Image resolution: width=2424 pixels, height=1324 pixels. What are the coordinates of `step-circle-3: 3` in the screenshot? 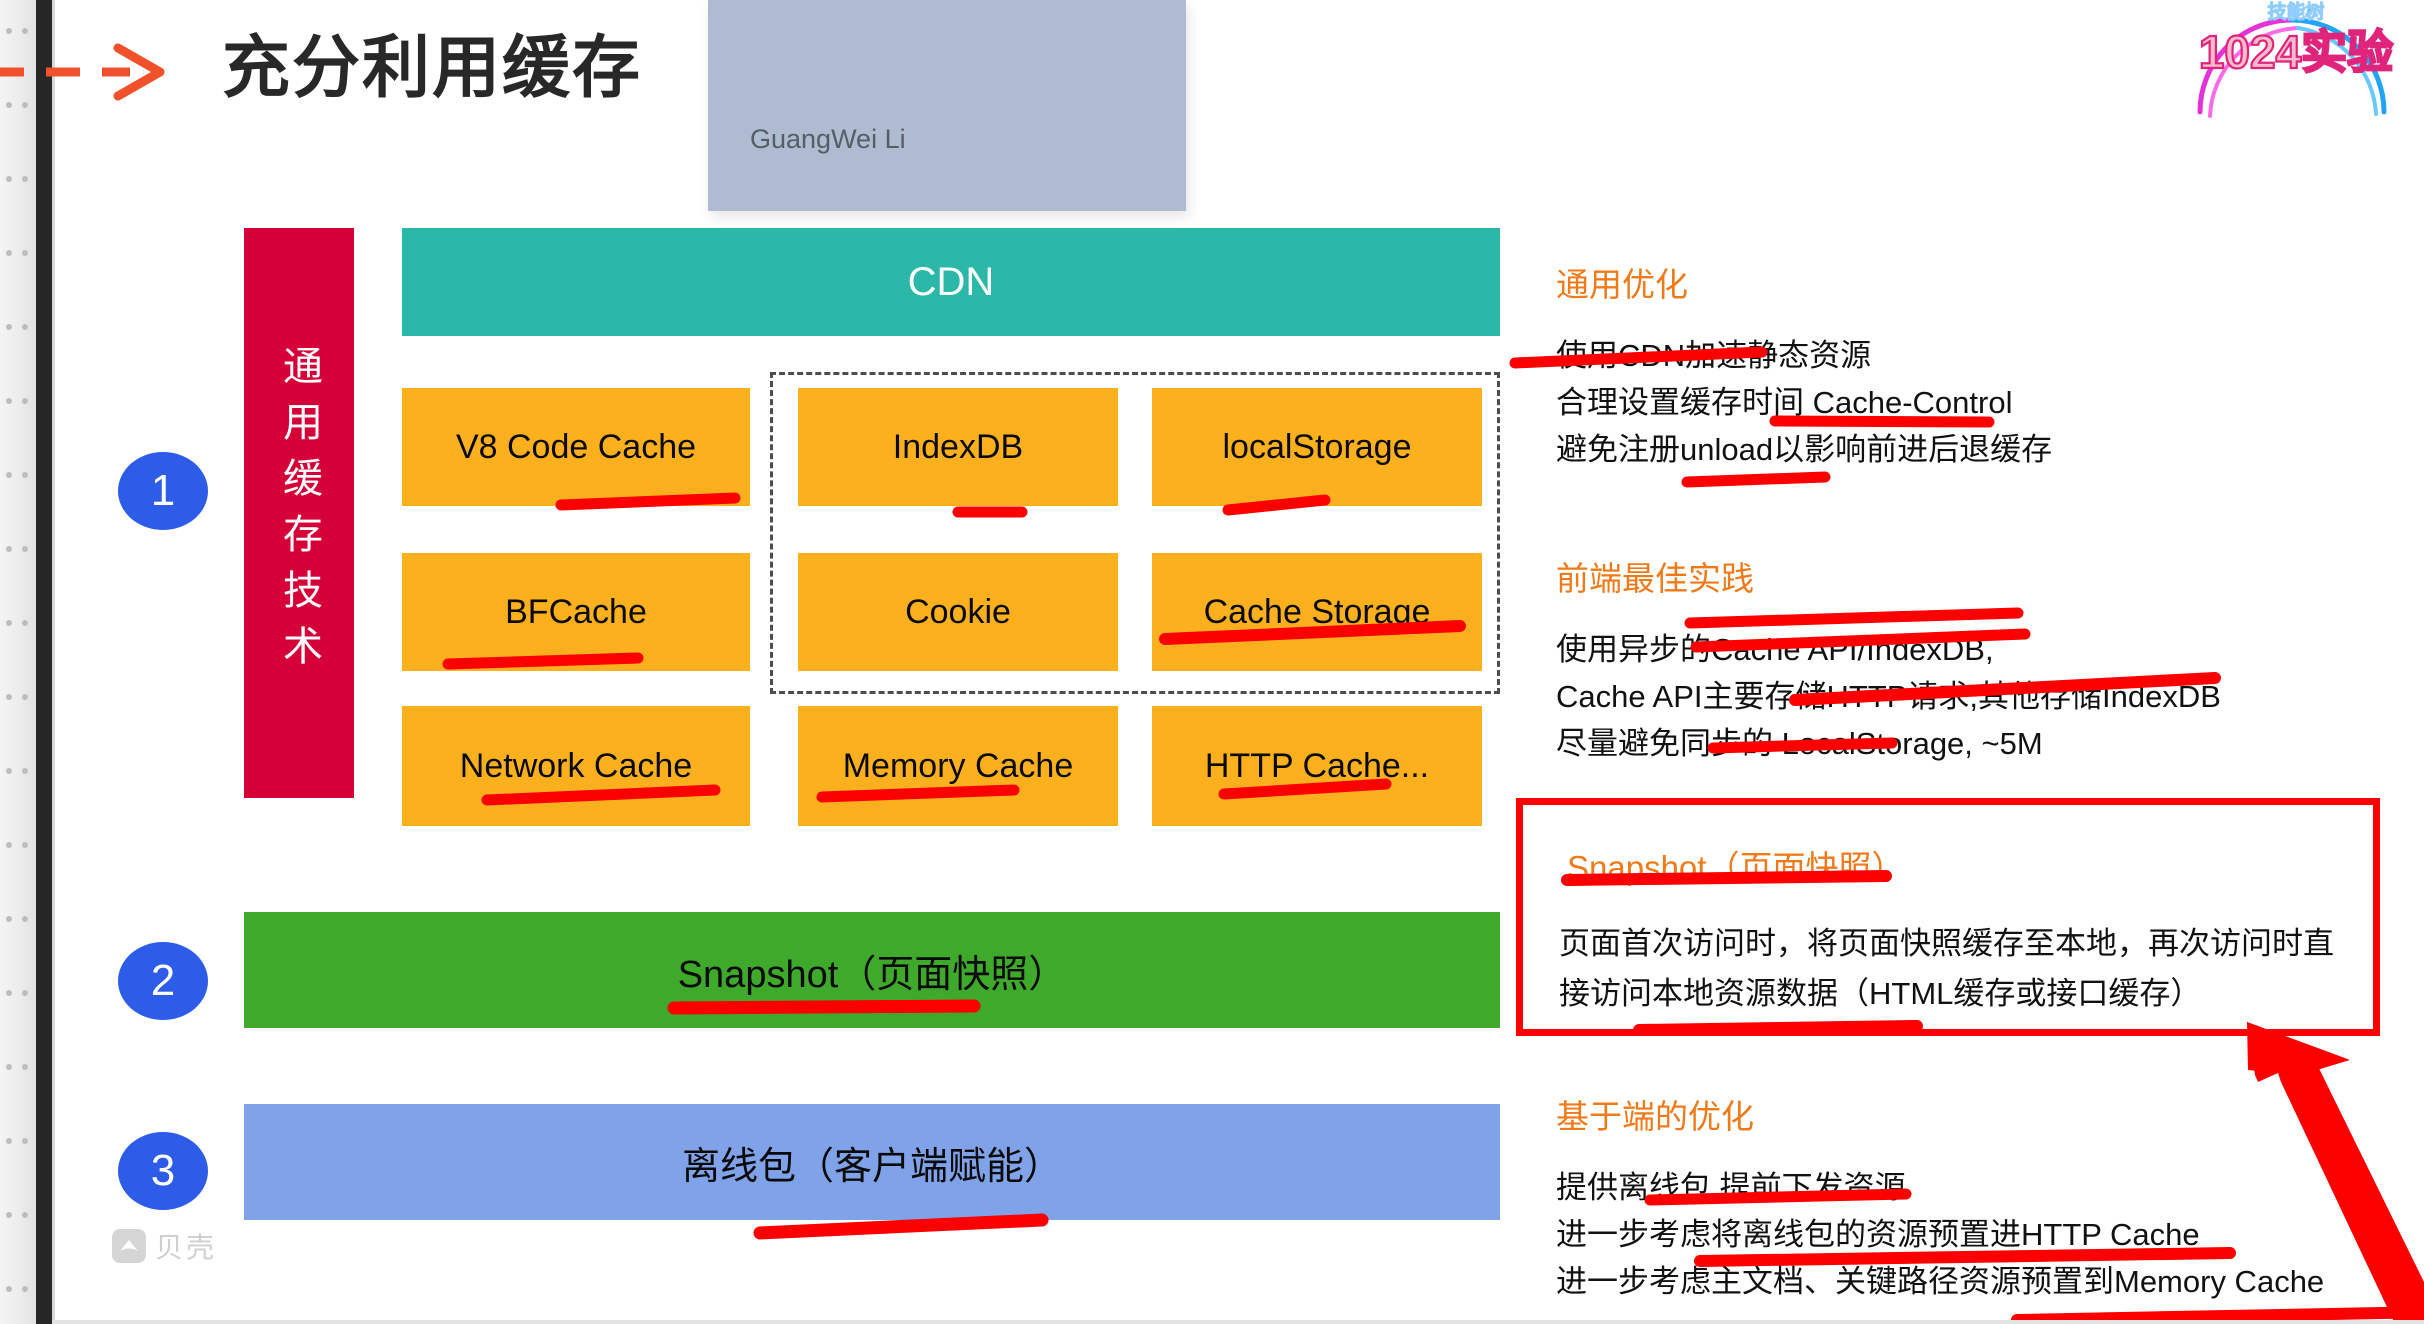 It's located at (163, 1171).